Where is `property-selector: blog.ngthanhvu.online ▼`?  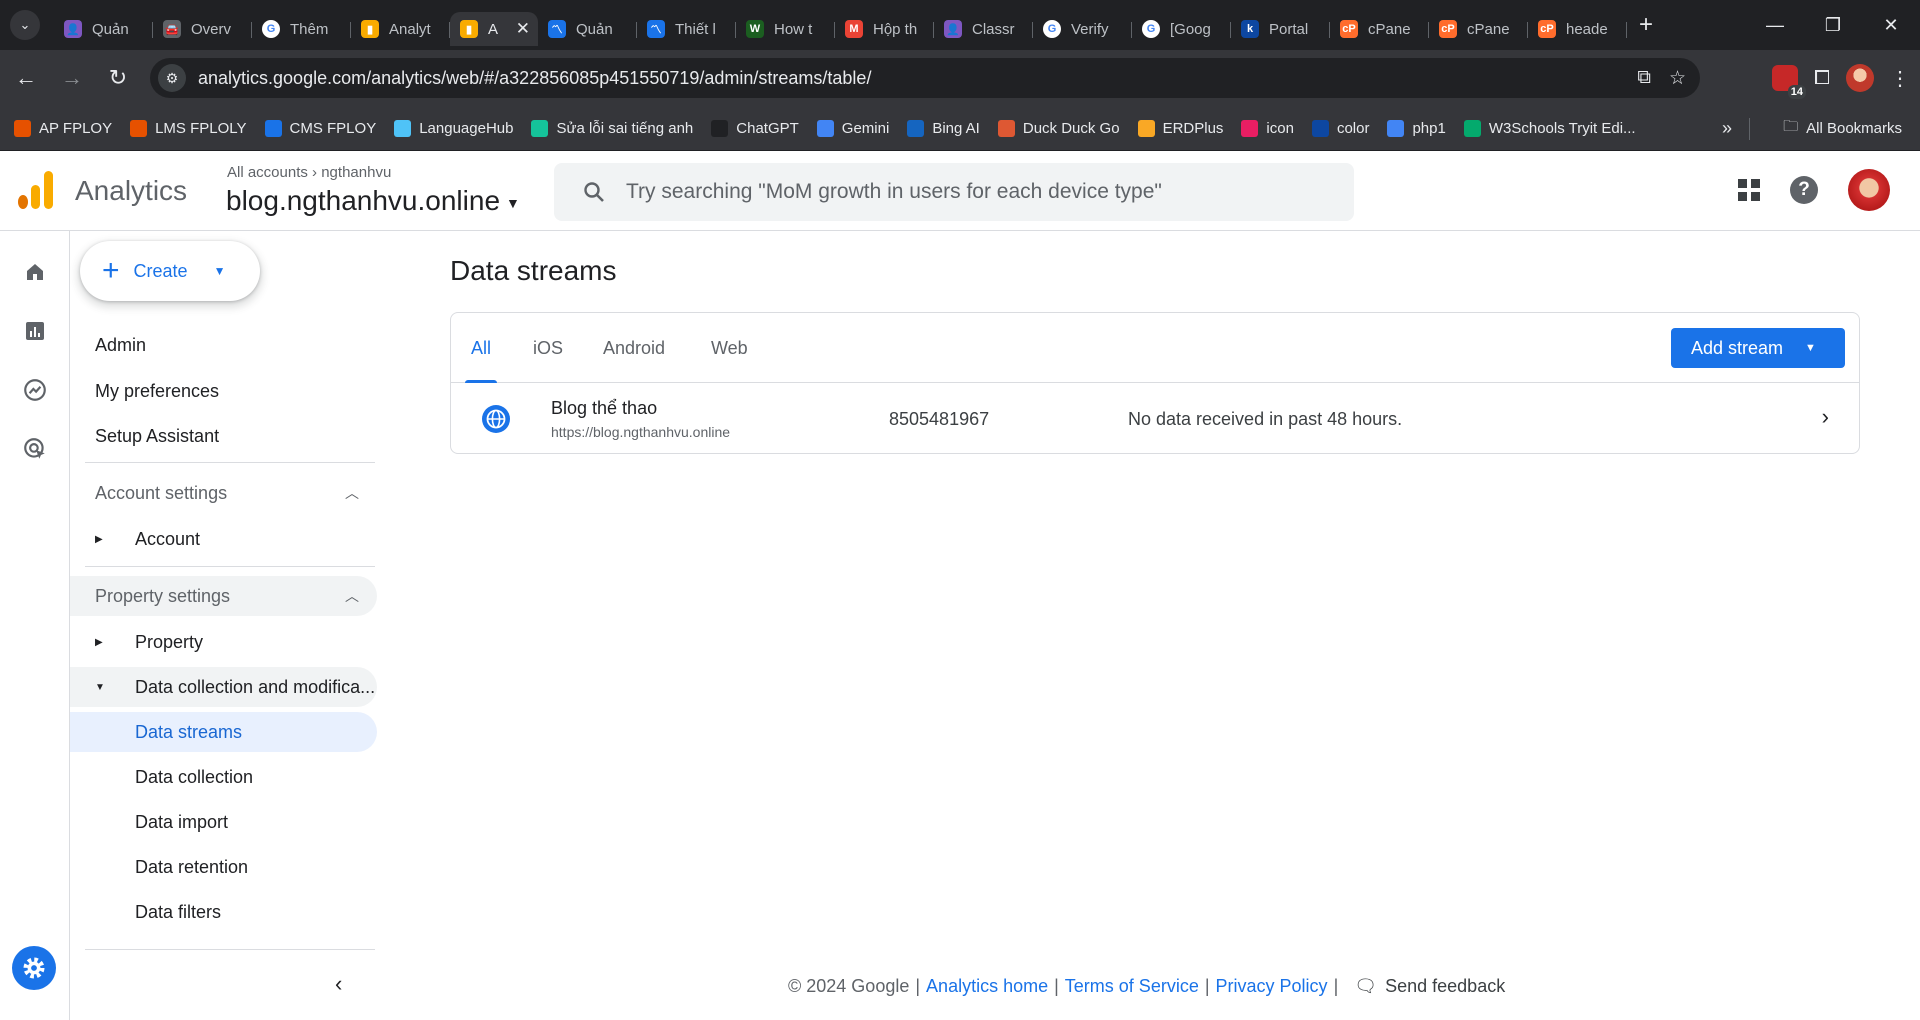 property-selector: blog.ngthanhvu.online ▼ is located at coordinates (373, 201).